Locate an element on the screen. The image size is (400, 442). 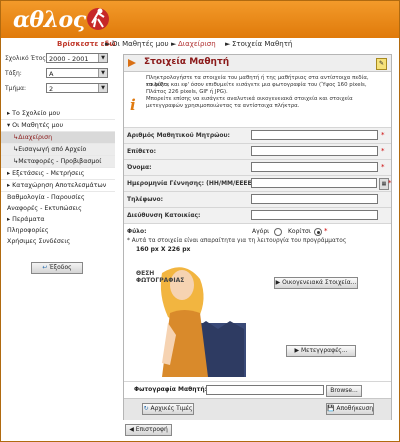
reset-button: ↻ Αρχικές Τιμές is located at coordinates (168, 409).